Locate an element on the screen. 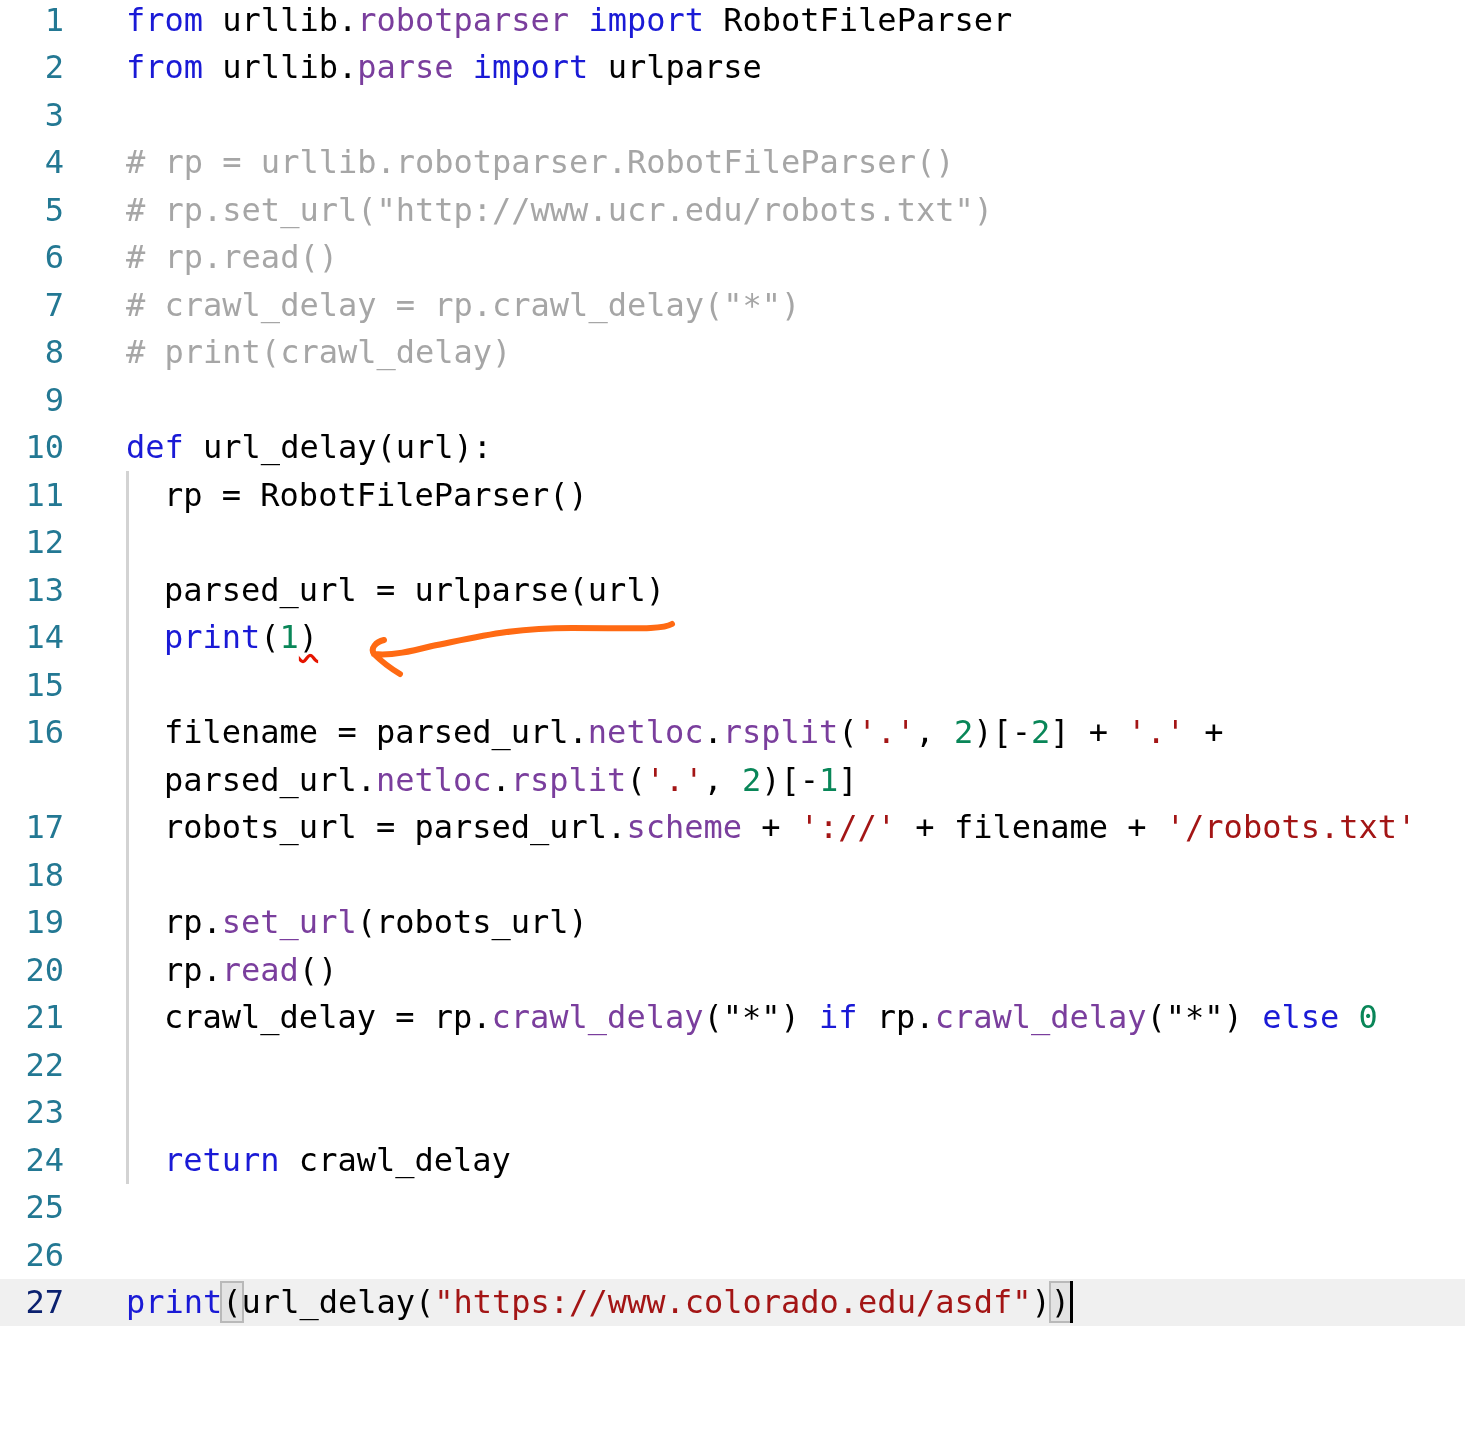 This screenshot has width=1465, height=1452. line-number: 22 is located at coordinates (44, 1064).